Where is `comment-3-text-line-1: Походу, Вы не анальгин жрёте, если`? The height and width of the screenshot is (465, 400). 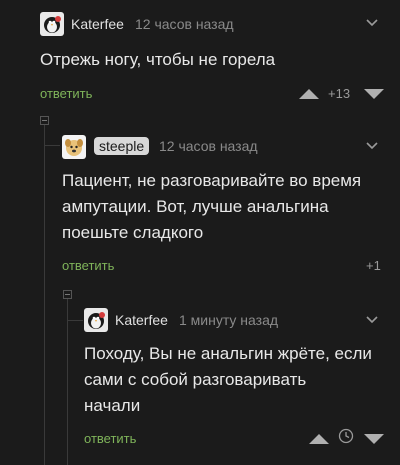 comment-3-text-line-1: Походу, Вы не анальгин жрёте, если is located at coordinates (228, 353).